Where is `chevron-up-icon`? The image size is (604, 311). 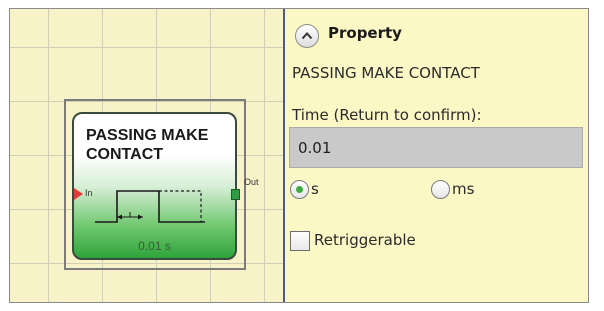 chevron-up-icon is located at coordinates (307, 36).